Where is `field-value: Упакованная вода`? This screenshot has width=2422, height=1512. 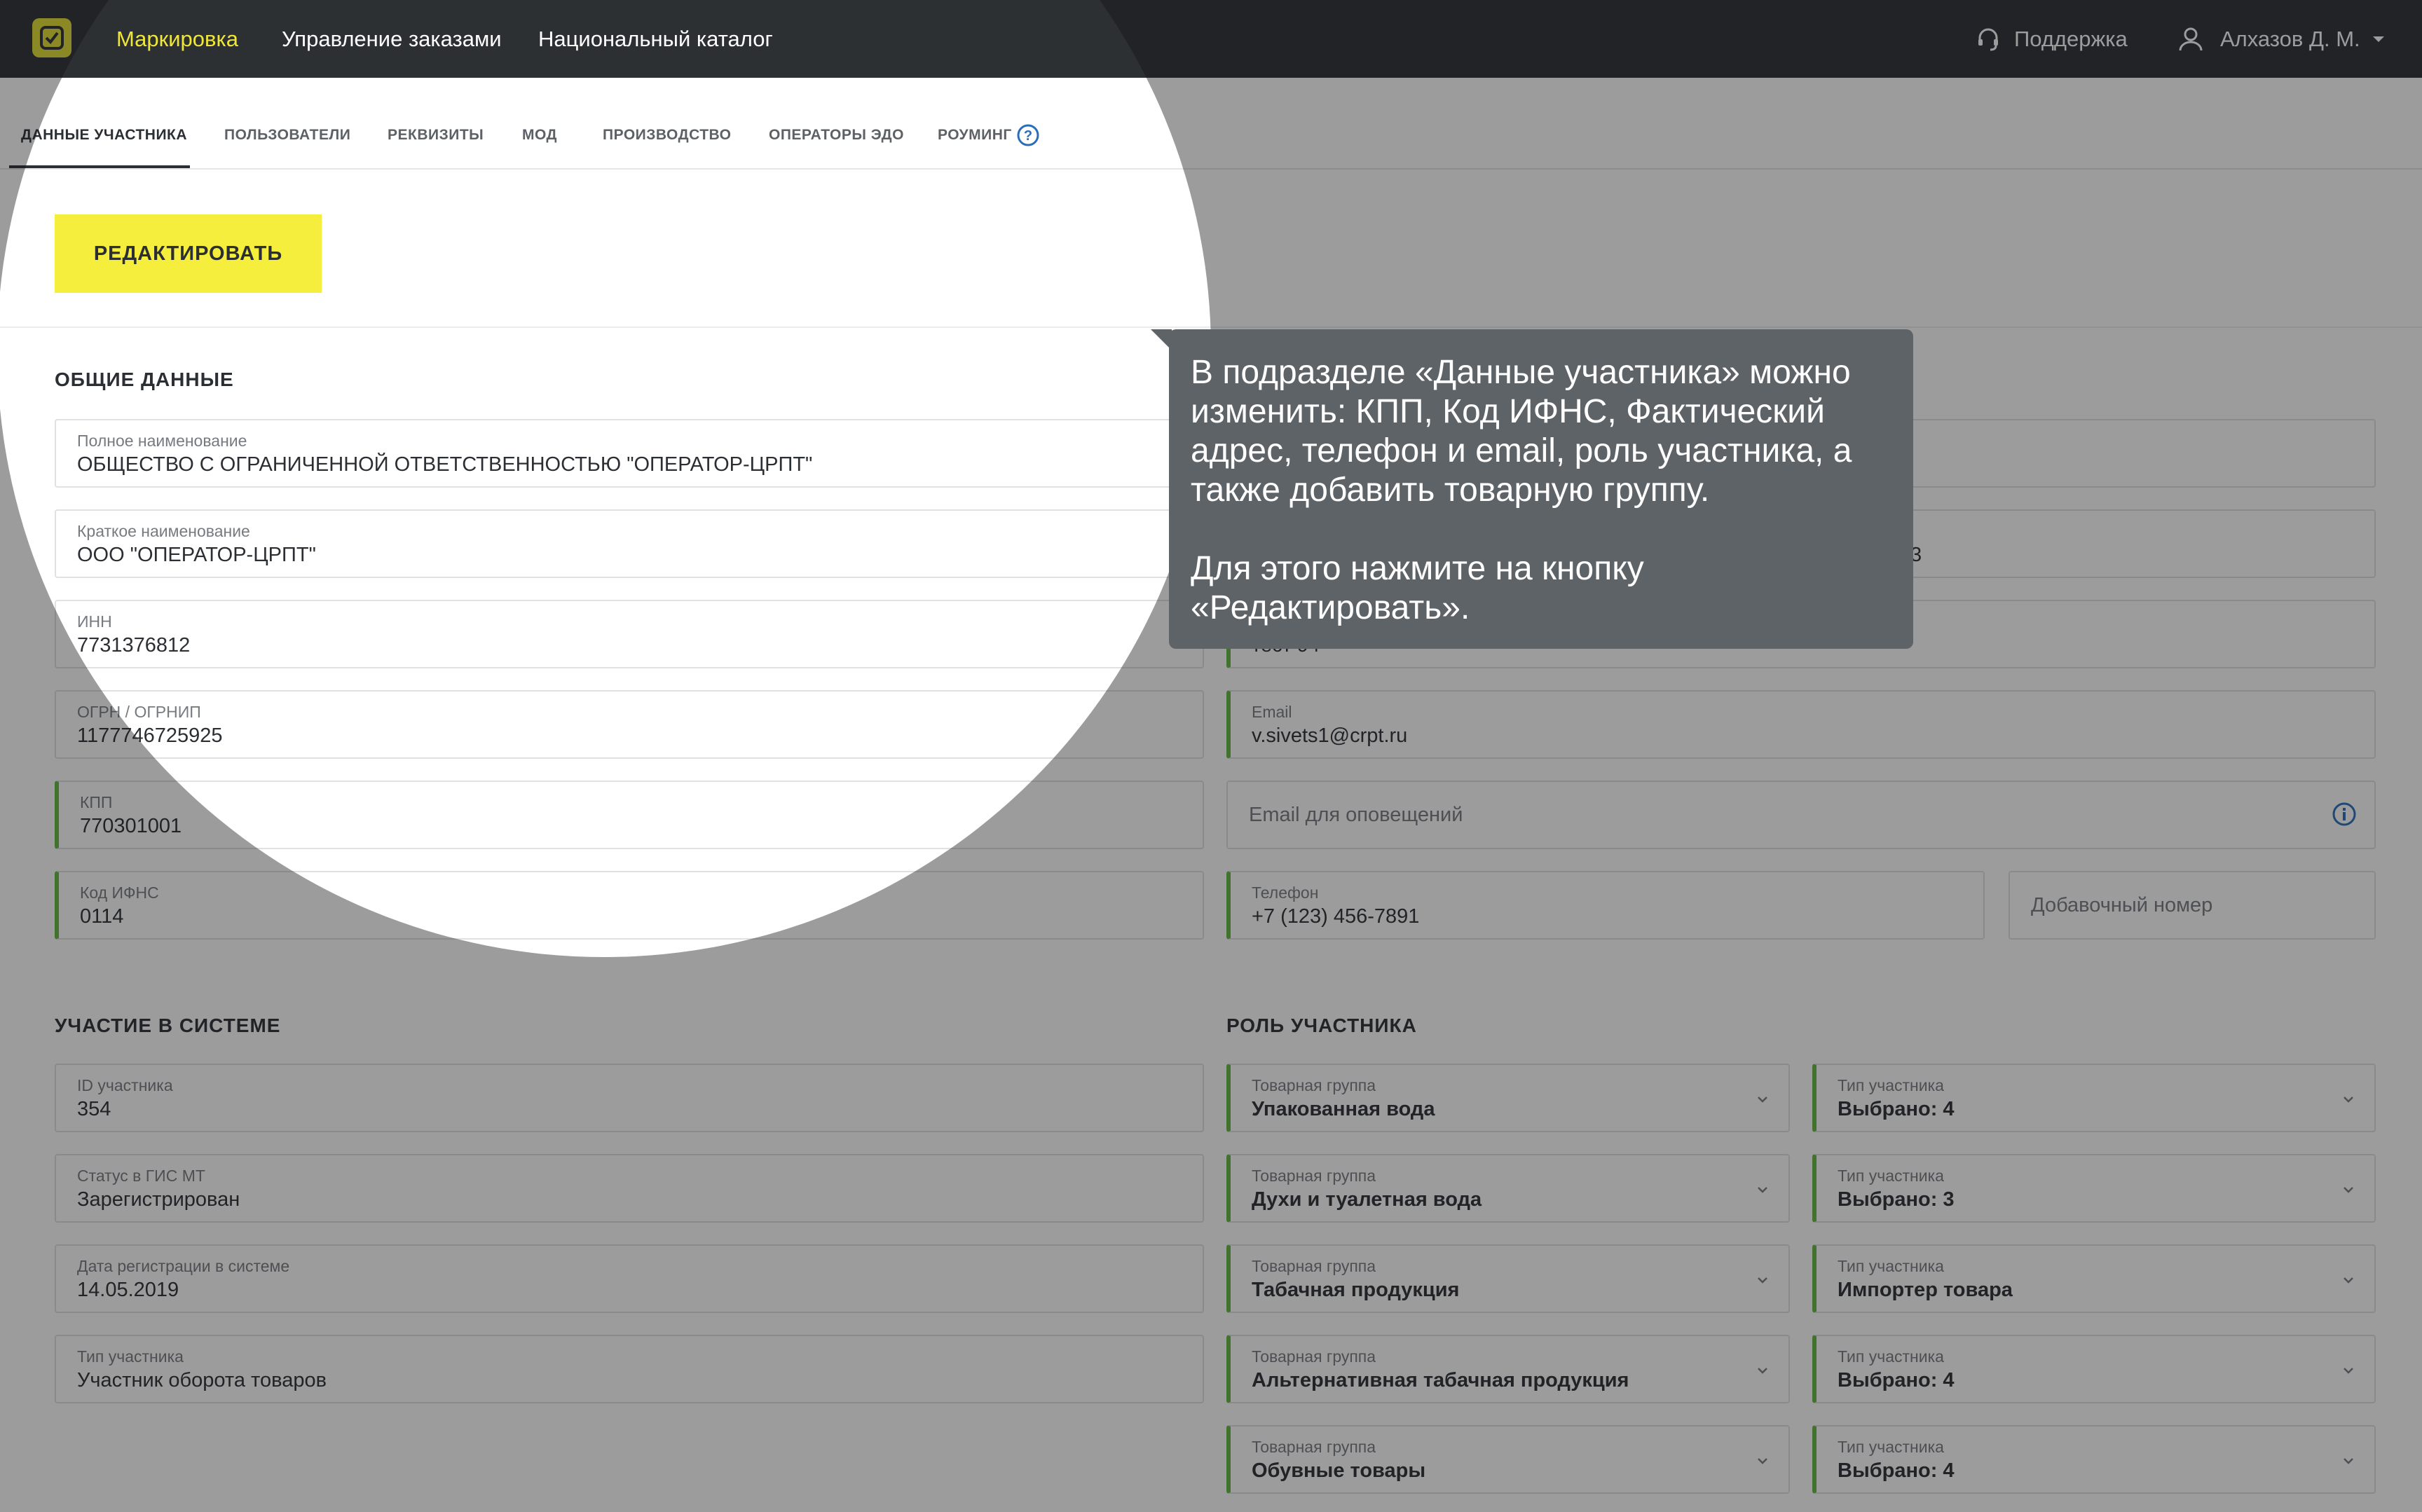 field-value: Упакованная вода is located at coordinates (1344, 1109).